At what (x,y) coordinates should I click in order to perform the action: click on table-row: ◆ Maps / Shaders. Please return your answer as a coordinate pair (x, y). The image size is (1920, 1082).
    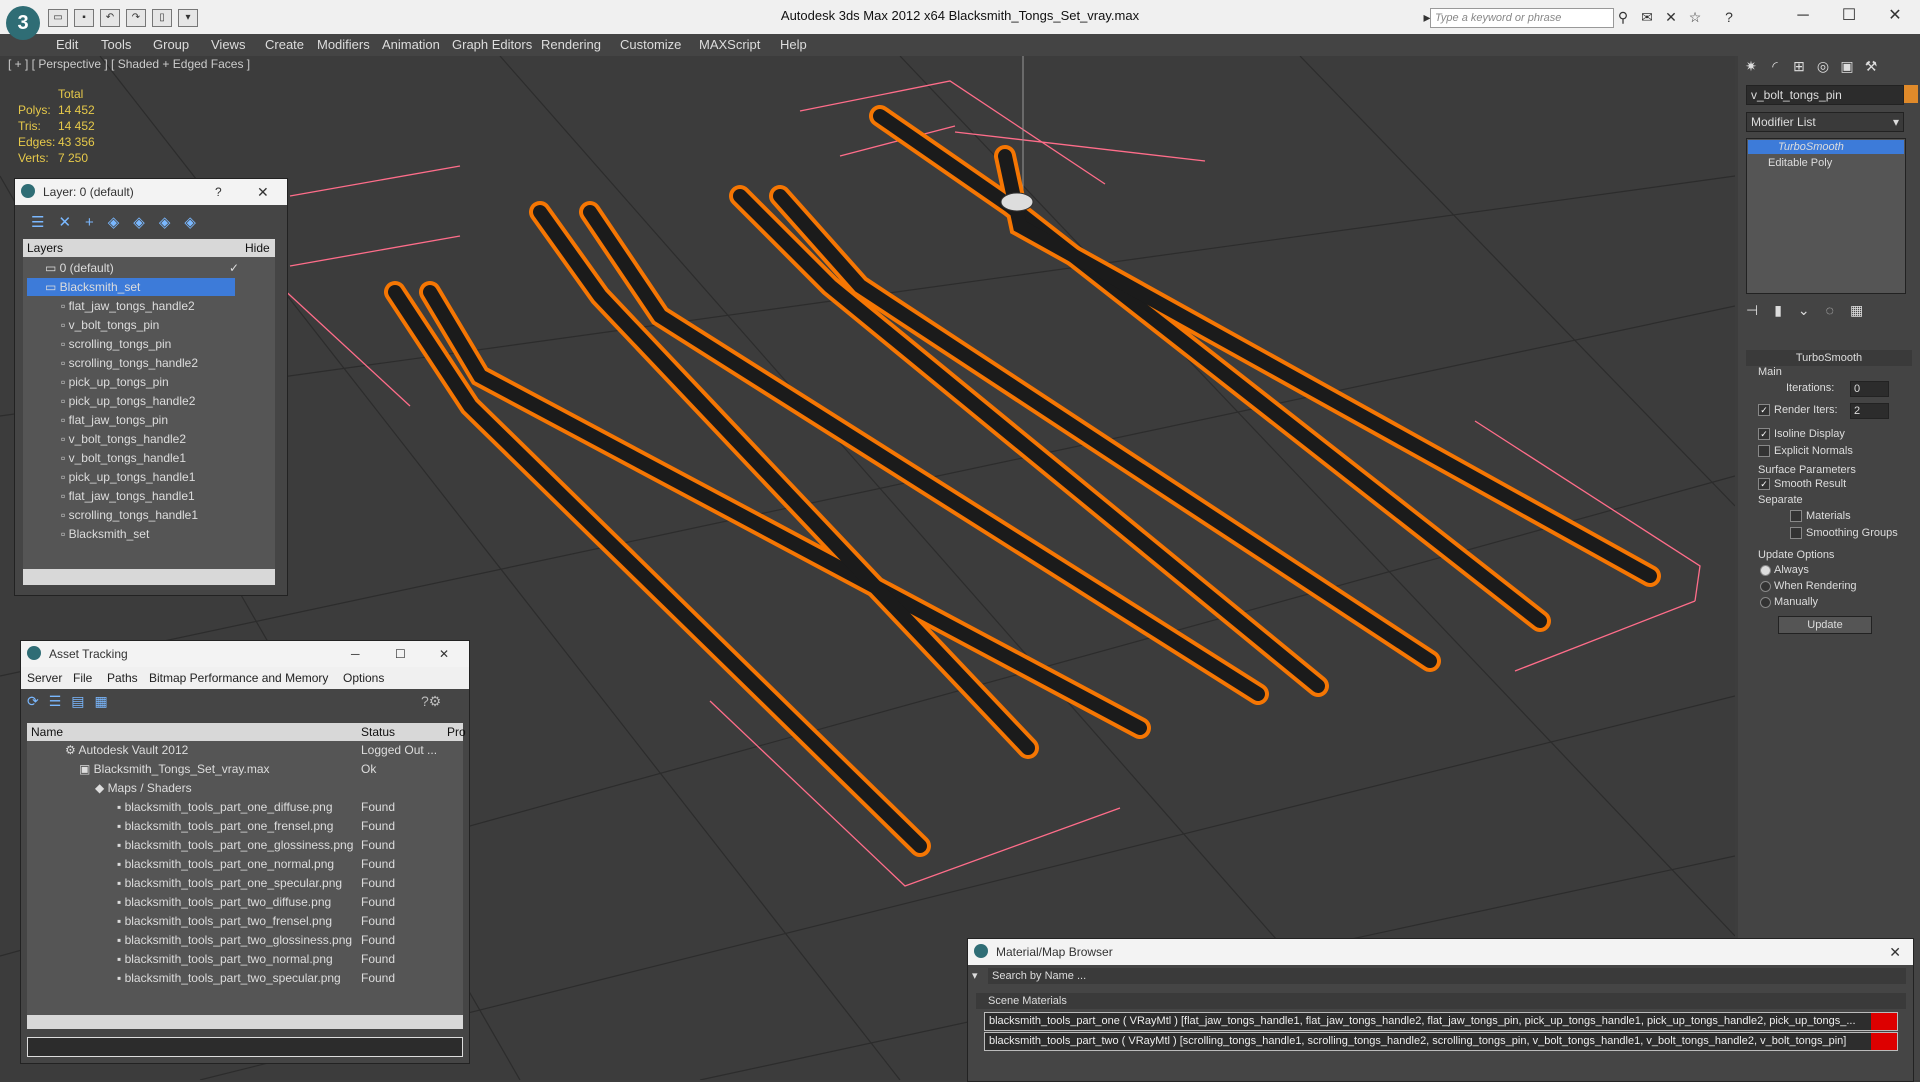
    Looking at the image, I should click on (143, 788).